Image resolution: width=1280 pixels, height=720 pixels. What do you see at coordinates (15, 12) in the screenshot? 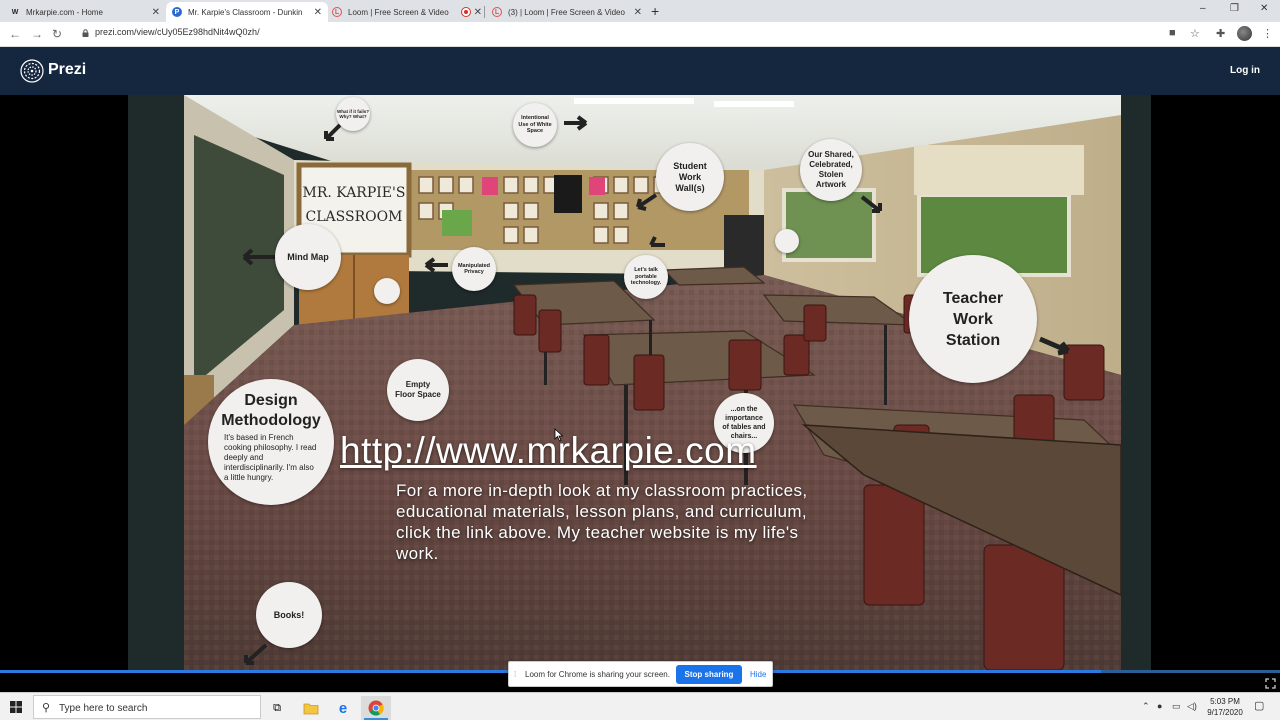
I see `wix-favicon-icon: W` at bounding box center [15, 12].